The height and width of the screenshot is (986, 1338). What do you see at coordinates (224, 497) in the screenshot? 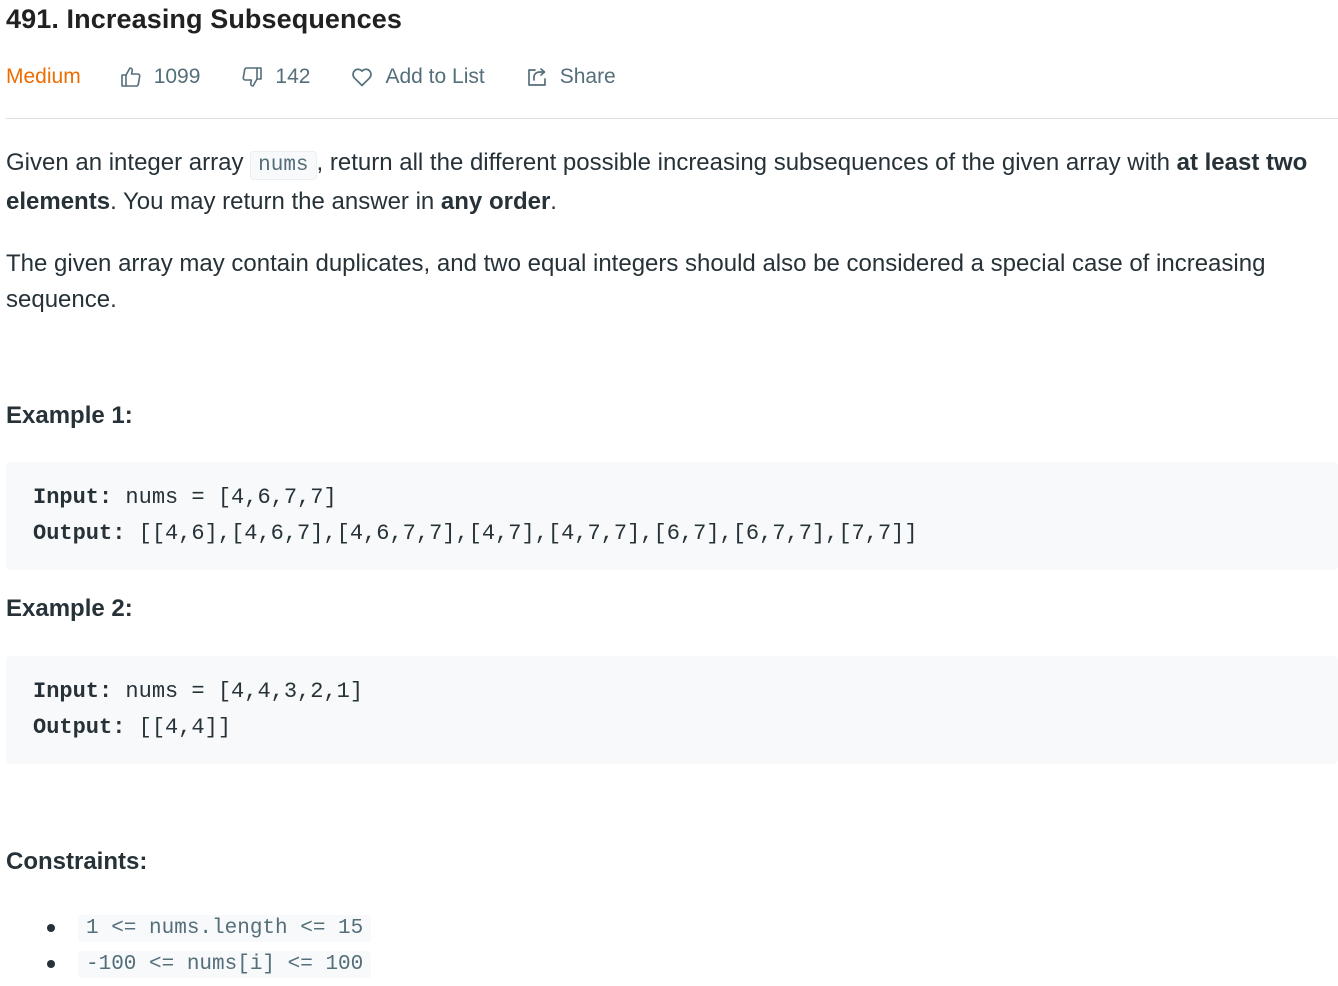
I see `input-value: nums = [4,6,7,7]` at bounding box center [224, 497].